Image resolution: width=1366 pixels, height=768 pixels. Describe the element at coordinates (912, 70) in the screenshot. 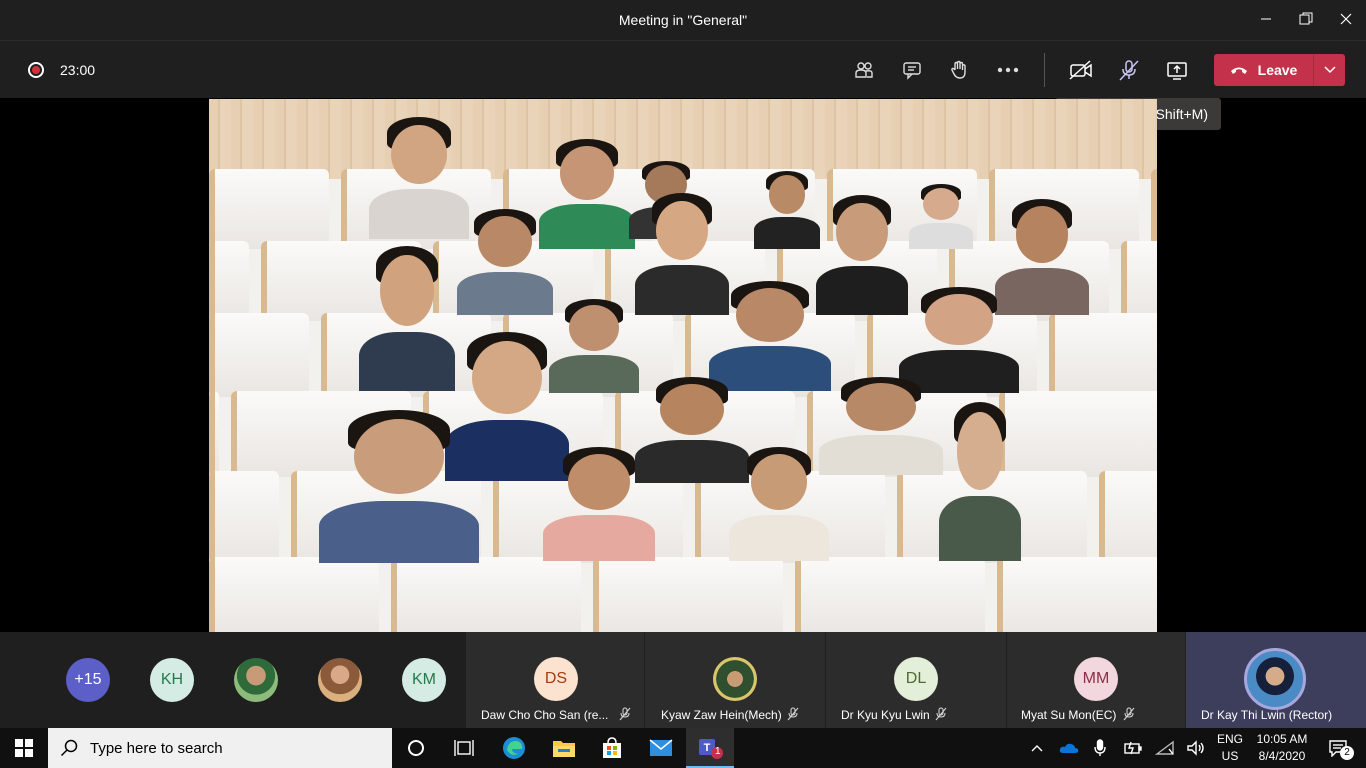

I see `chat-icon` at that location.